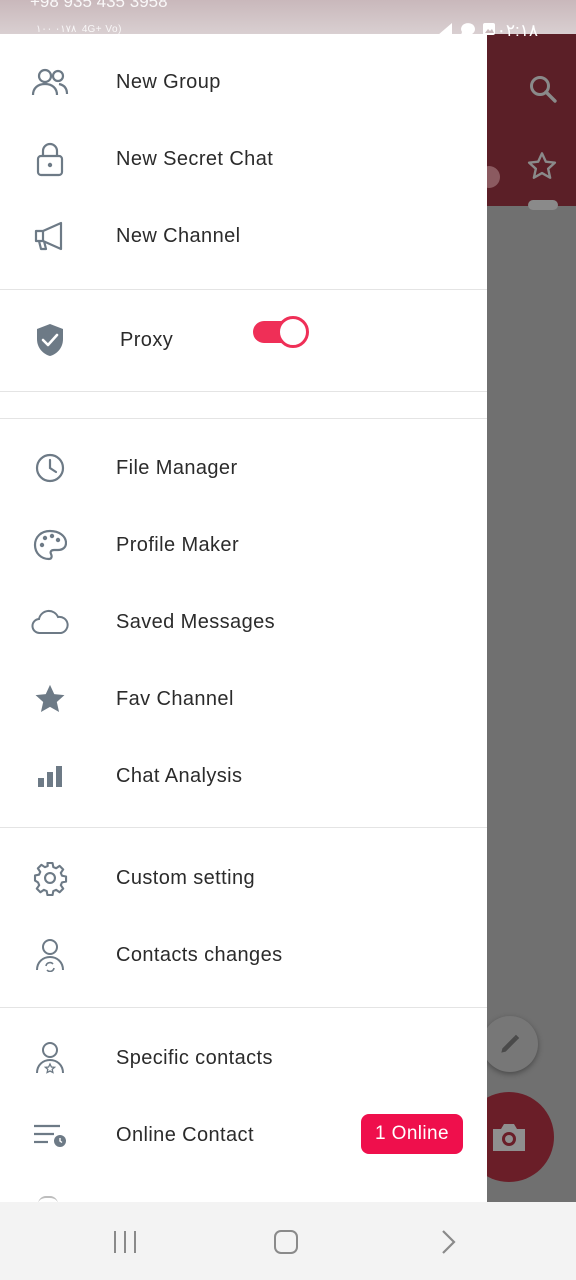 The image size is (576, 1280). What do you see at coordinates (185, 1134) in the screenshot?
I see `menu-label-online-contact: Online Contact` at bounding box center [185, 1134].